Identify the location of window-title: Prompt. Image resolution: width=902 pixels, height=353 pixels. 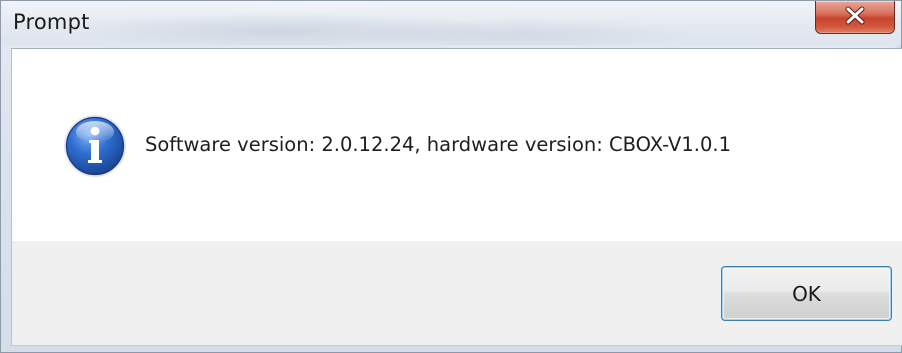
(51, 22).